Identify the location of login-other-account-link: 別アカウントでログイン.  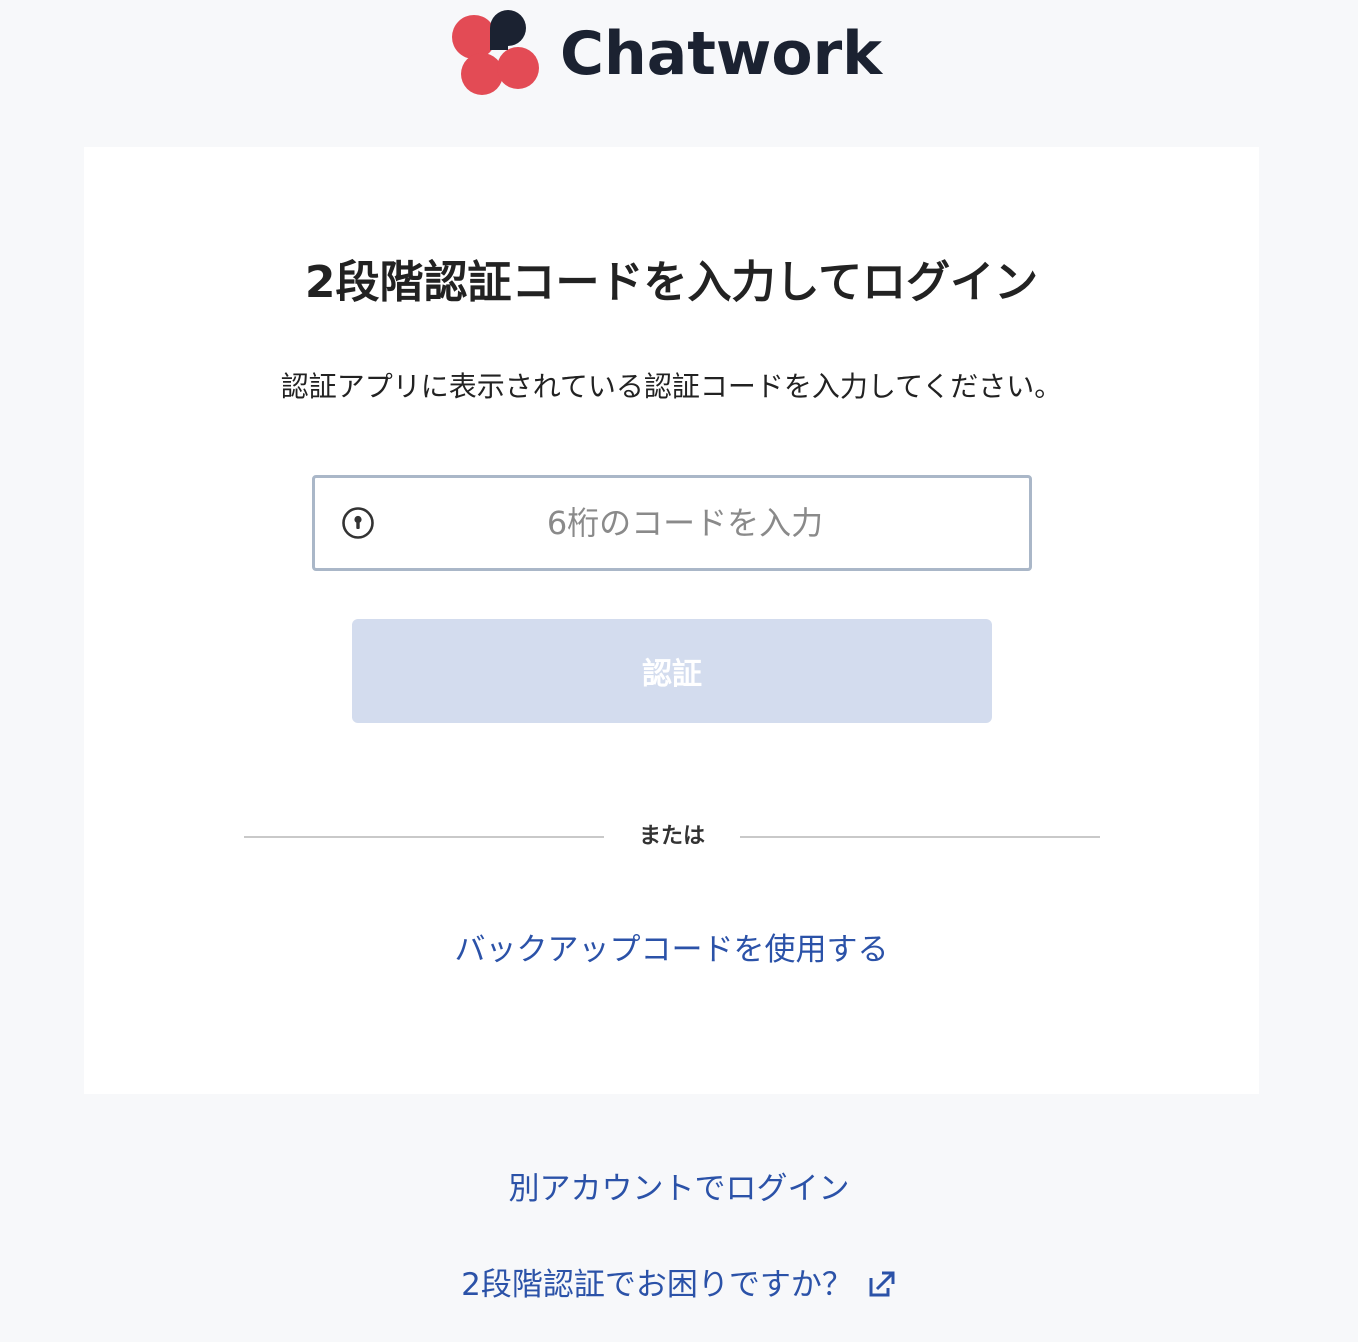
(679, 1189).